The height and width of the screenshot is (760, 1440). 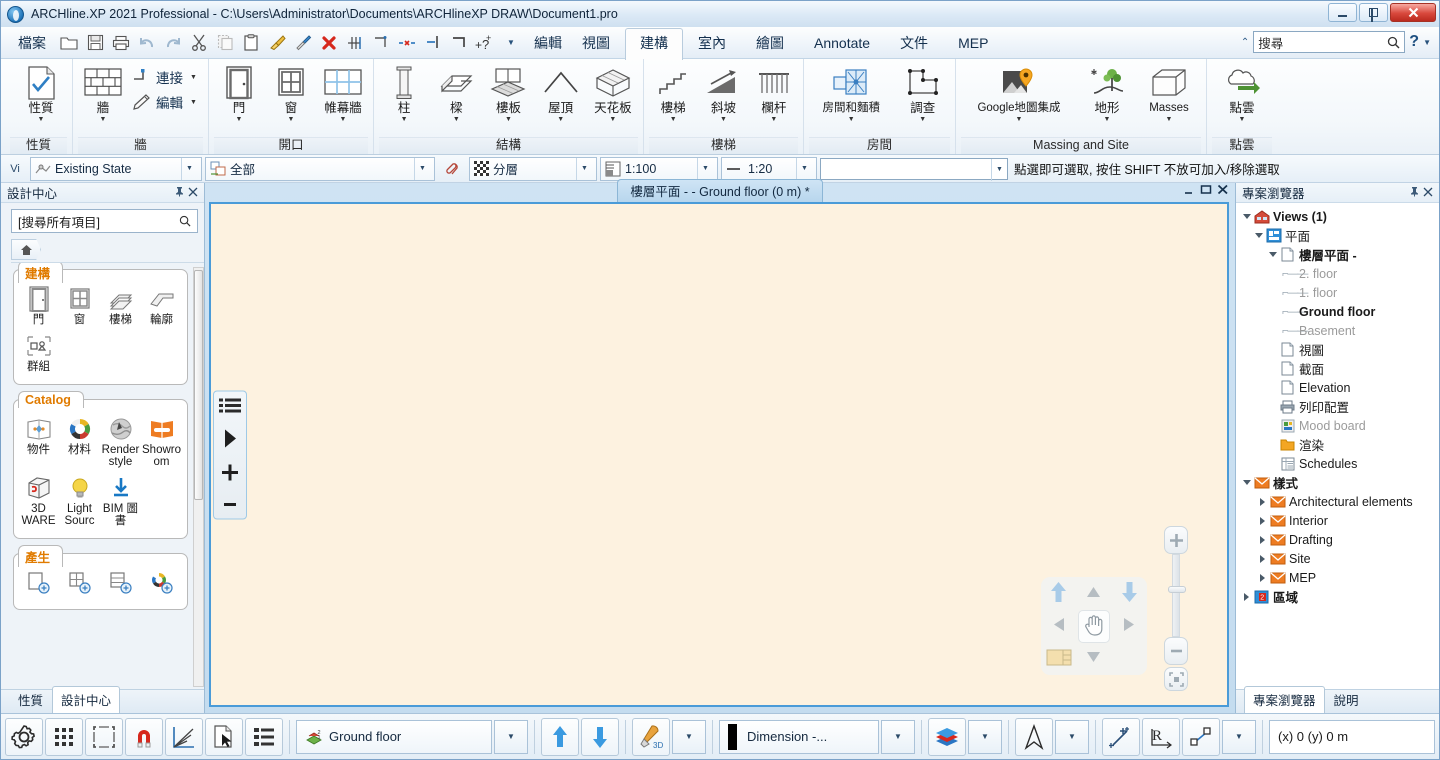 I want to click on layer-selector-caret: ▼, so click(x=584, y=168).